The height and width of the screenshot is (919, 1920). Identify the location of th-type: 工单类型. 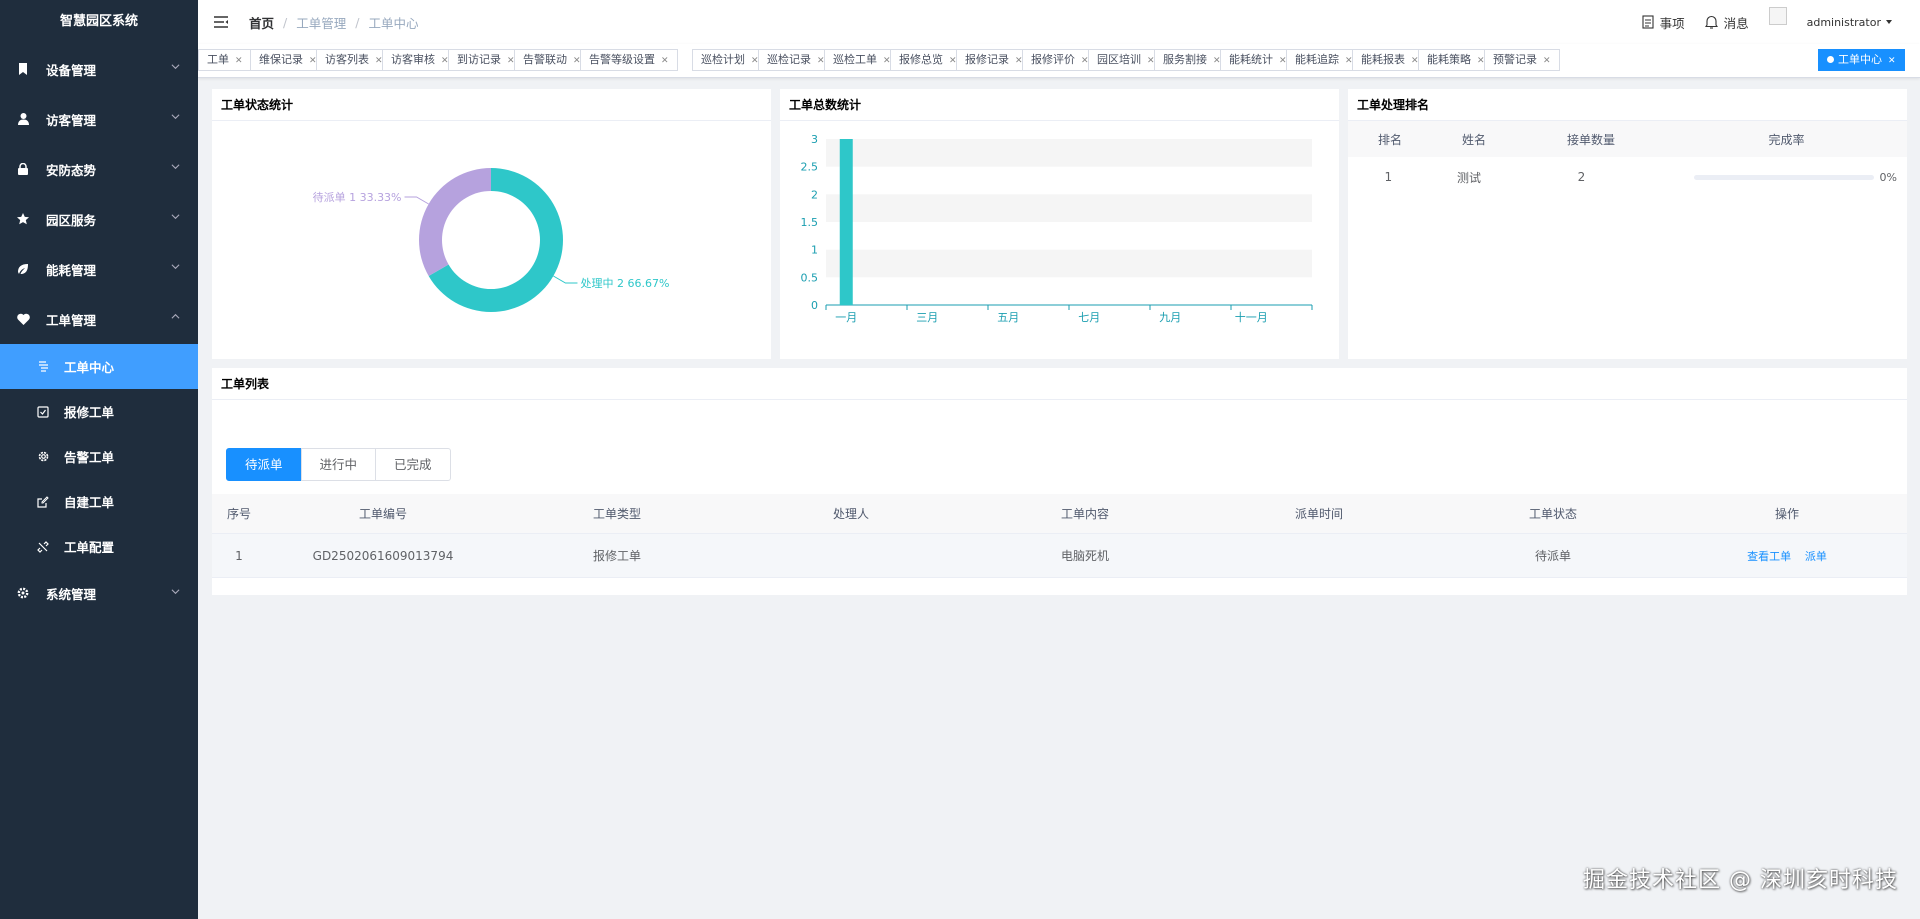
(616, 514).